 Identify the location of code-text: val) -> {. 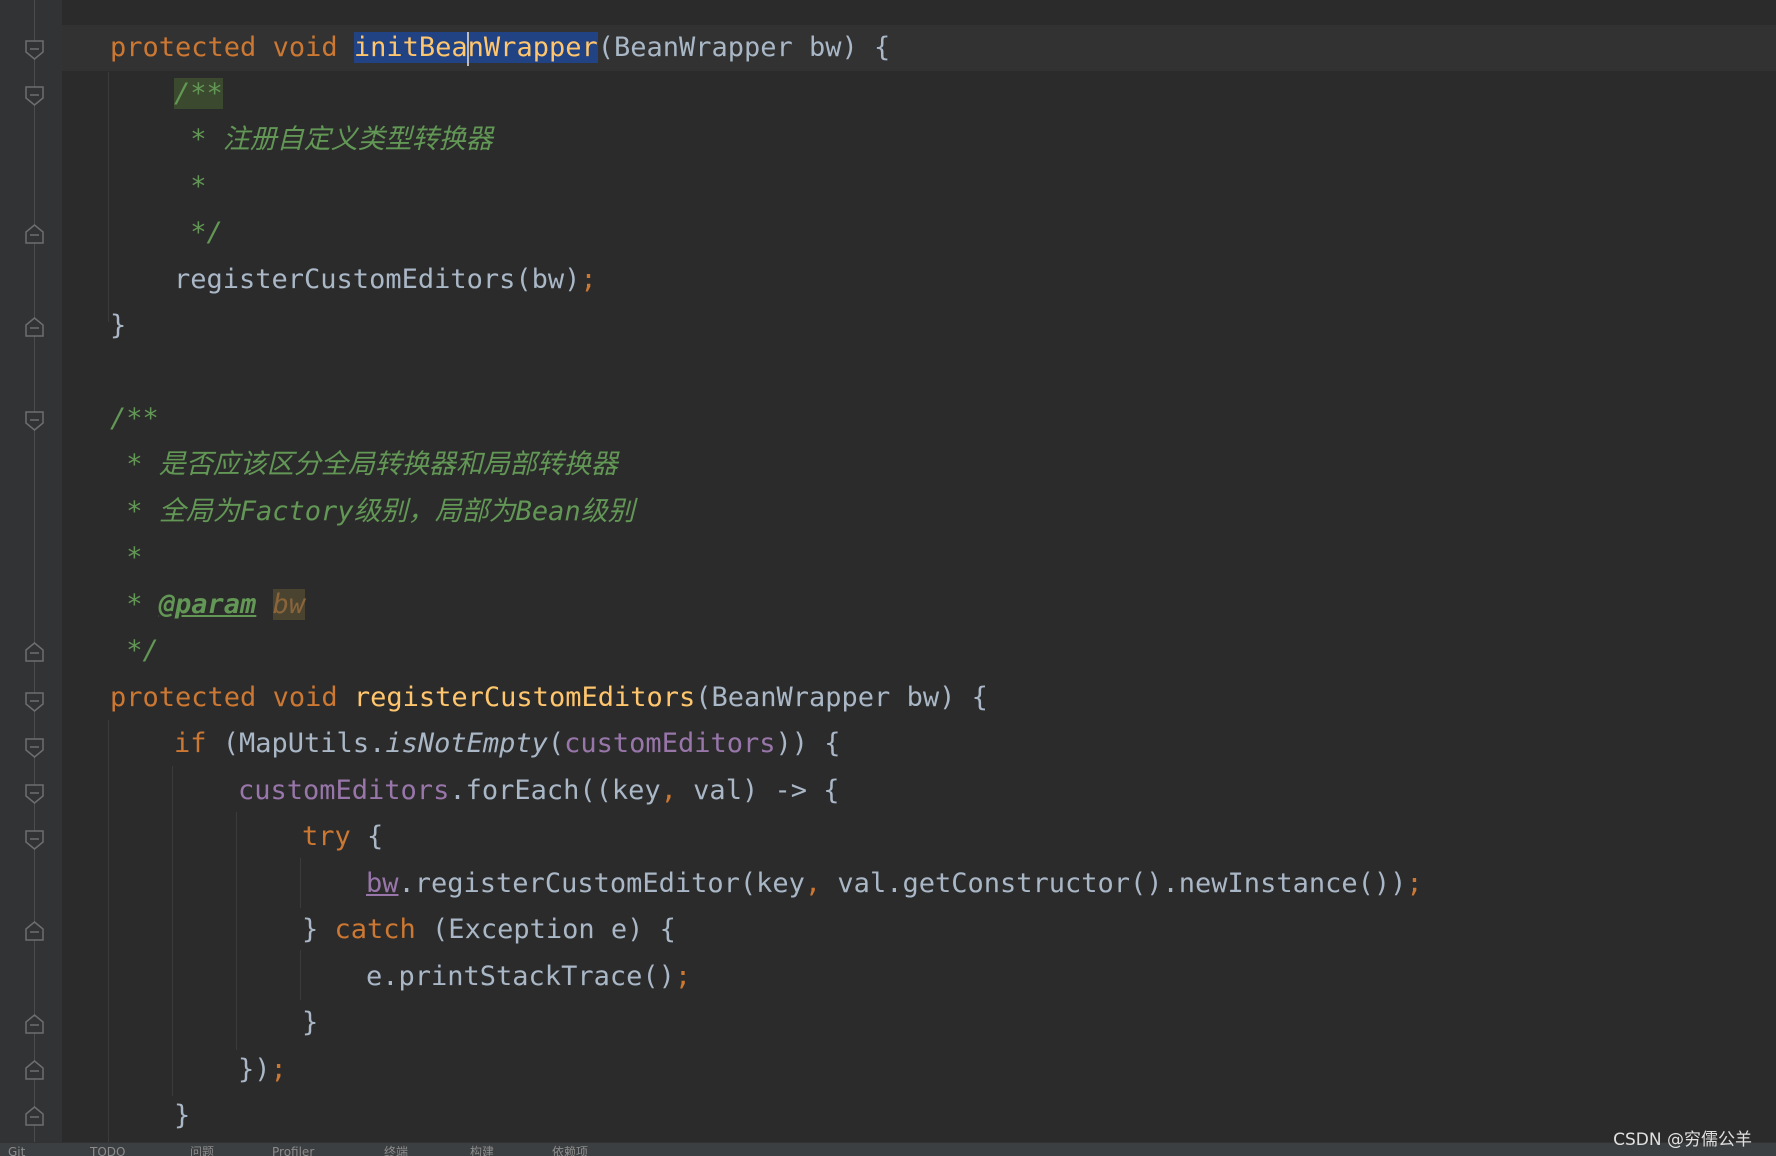
(758, 790).